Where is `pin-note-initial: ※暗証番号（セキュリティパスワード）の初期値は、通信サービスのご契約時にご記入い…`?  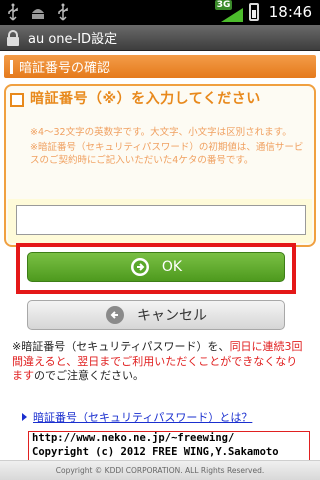 pin-note-initial: ※暗証番号（セキュリティパスワード）の初期値は、通信サービスのご契約時にご記入い… is located at coordinates (167, 154).